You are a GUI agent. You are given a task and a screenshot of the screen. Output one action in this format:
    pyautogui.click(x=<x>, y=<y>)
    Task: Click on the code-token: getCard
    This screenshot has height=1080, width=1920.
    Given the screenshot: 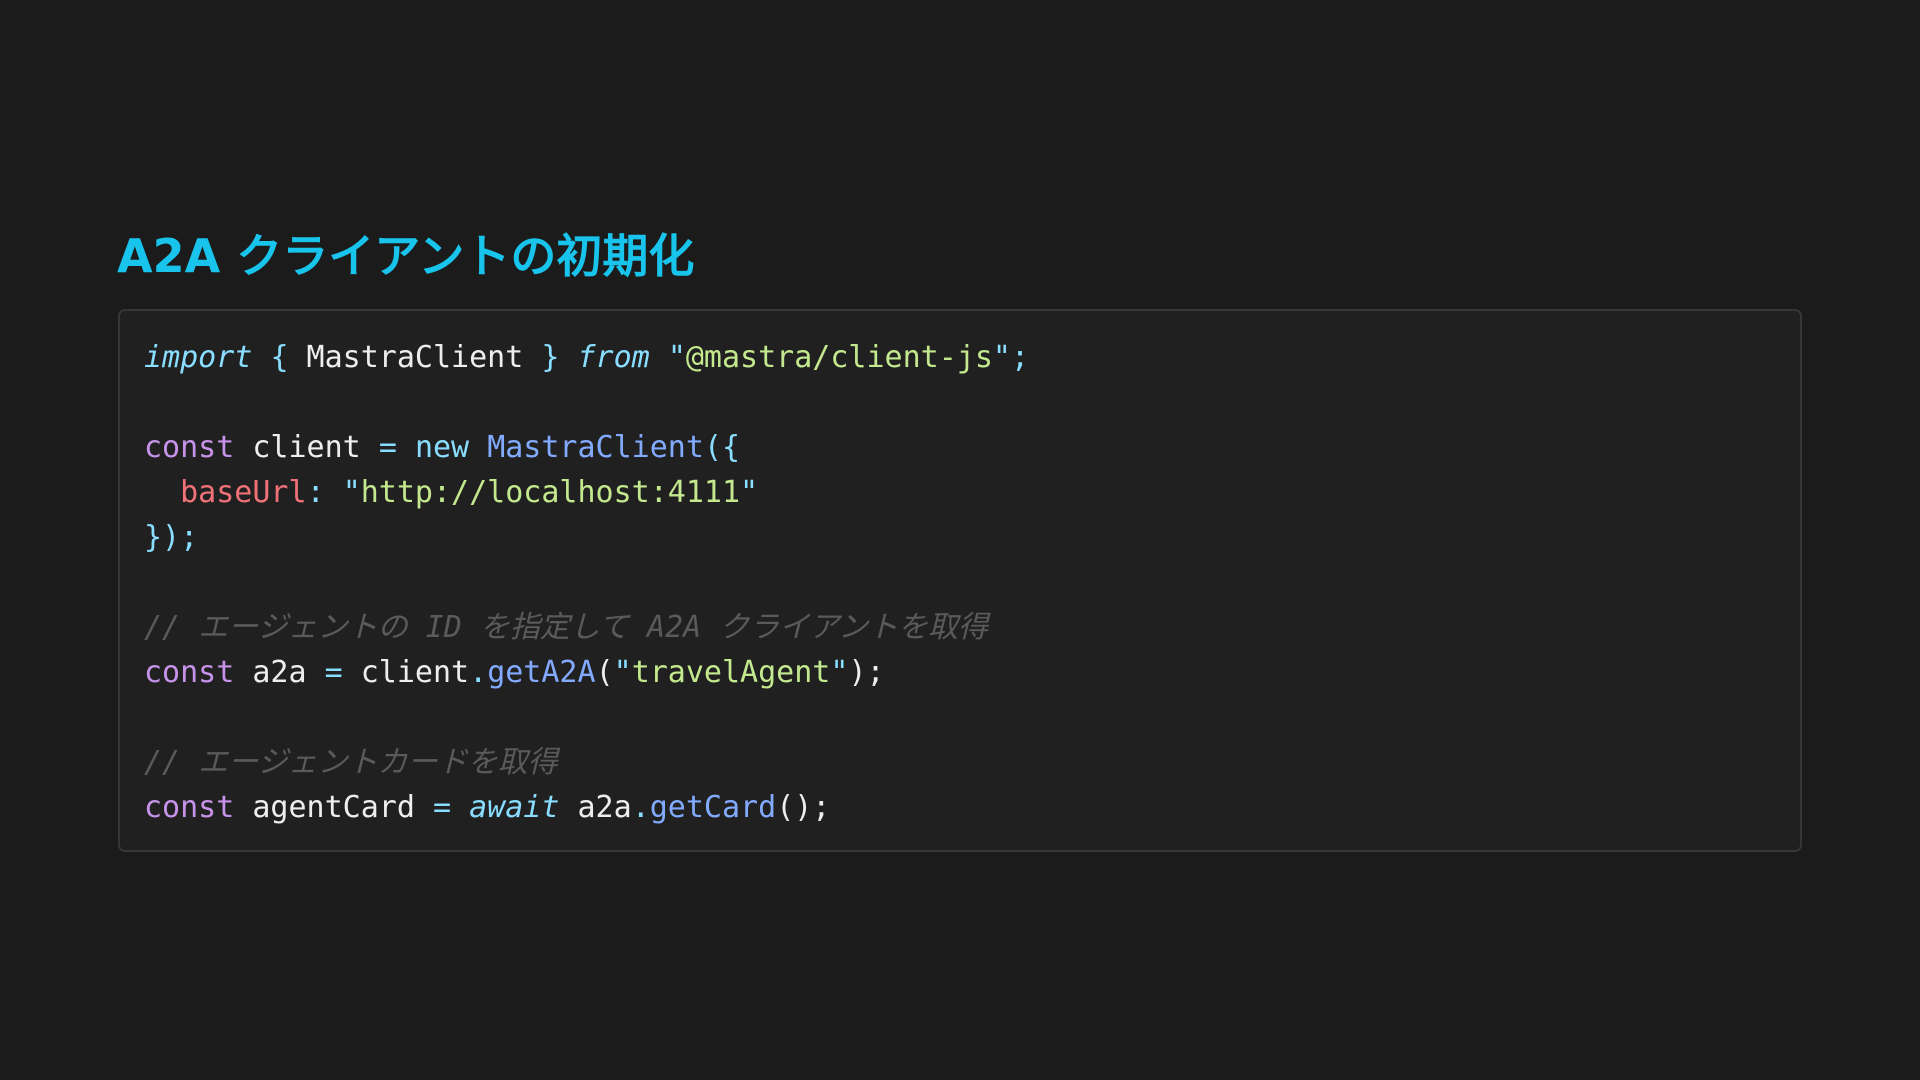 What is the action you would take?
    pyautogui.click(x=713, y=807)
    